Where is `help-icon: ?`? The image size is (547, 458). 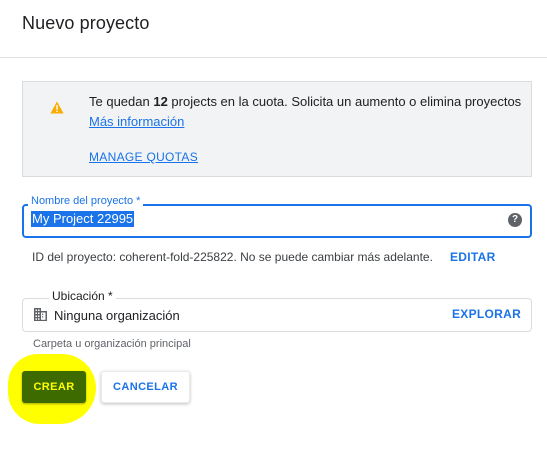 help-icon: ? is located at coordinates (515, 220).